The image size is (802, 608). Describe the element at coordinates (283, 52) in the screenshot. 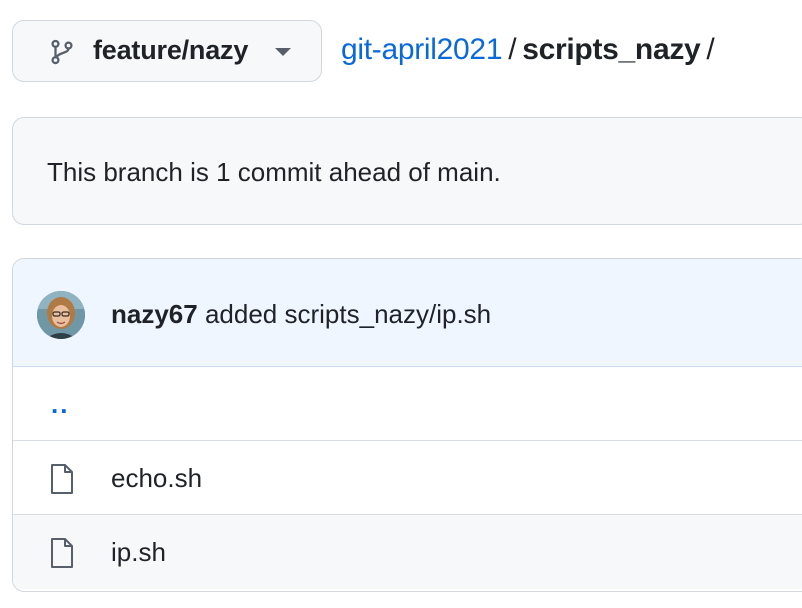

I see `chevron-down-icon` at that location.